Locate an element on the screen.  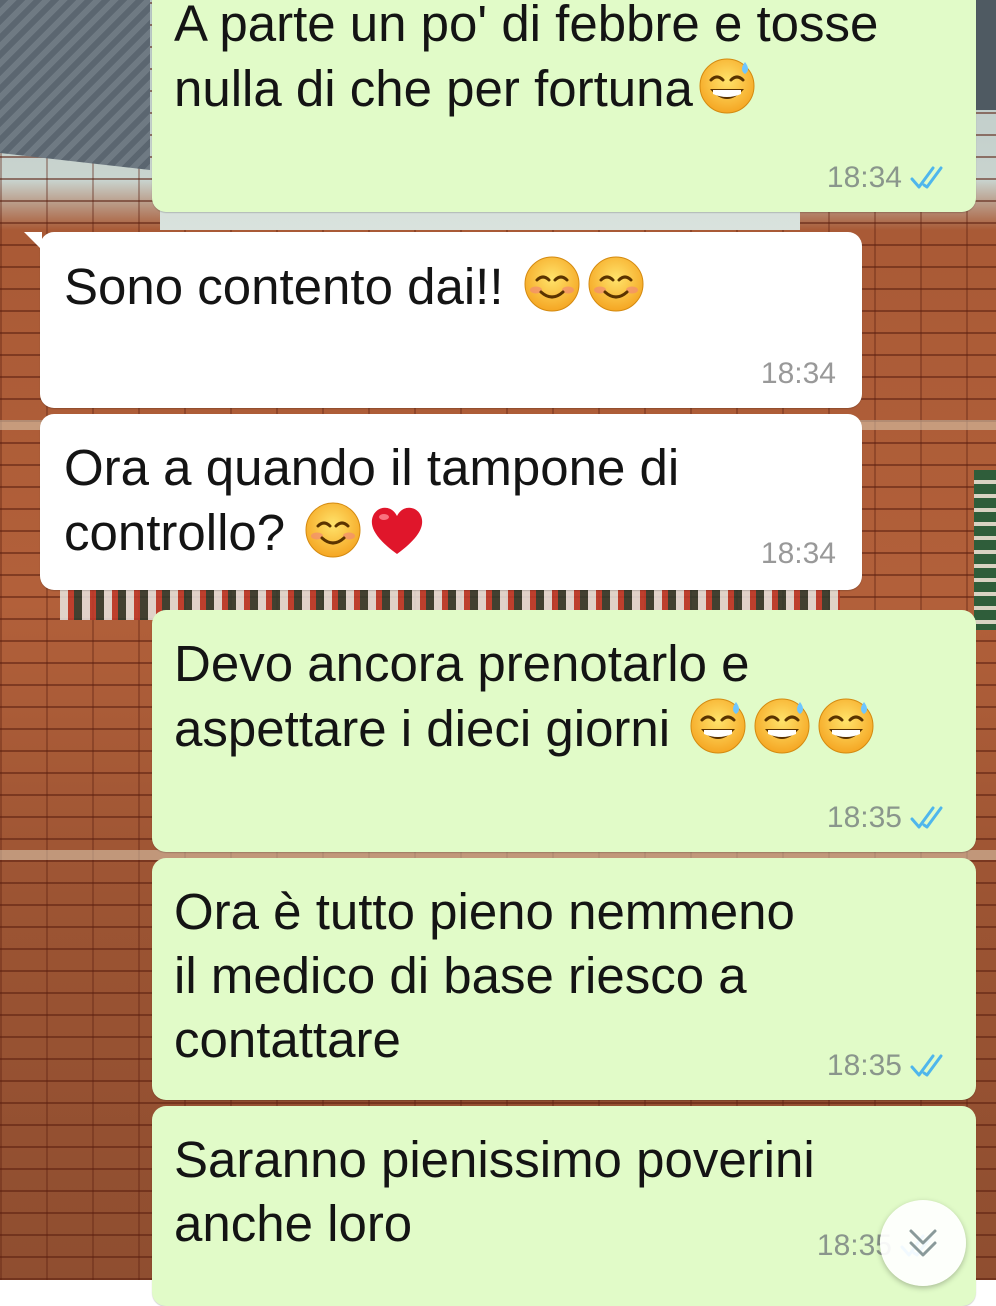
bubble-tail is located at coordinates (33, 241).